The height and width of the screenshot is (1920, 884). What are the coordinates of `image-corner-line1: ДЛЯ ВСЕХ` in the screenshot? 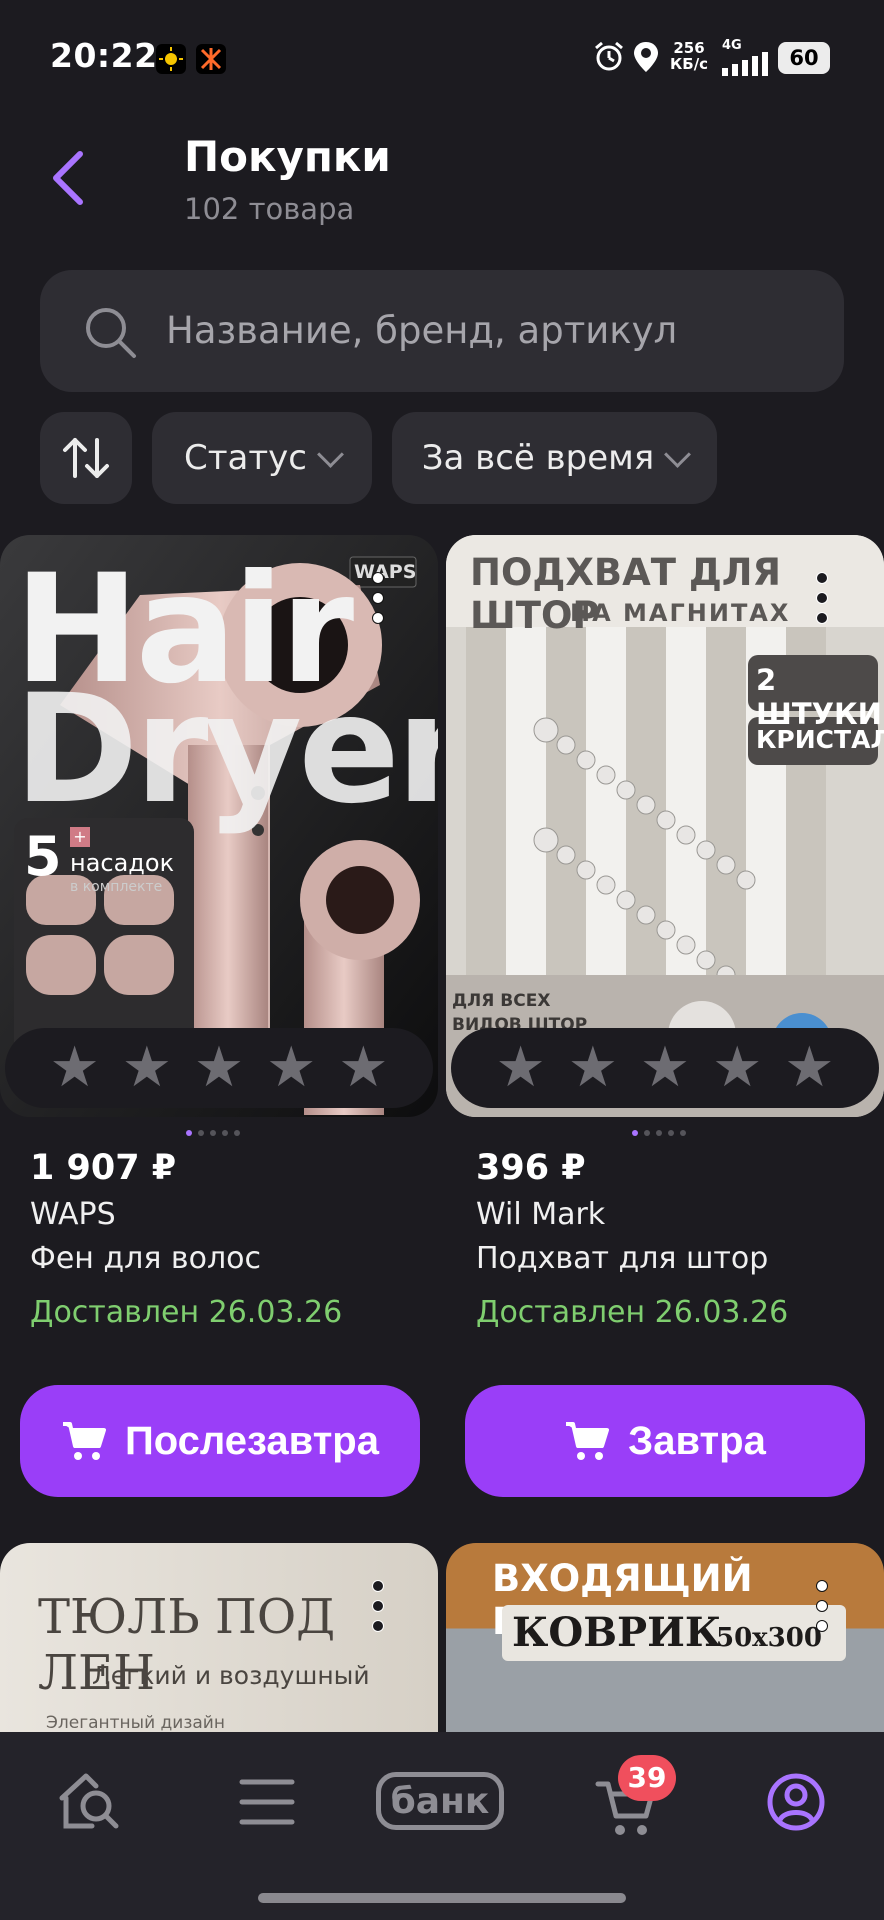 It's located at (501, 1001).